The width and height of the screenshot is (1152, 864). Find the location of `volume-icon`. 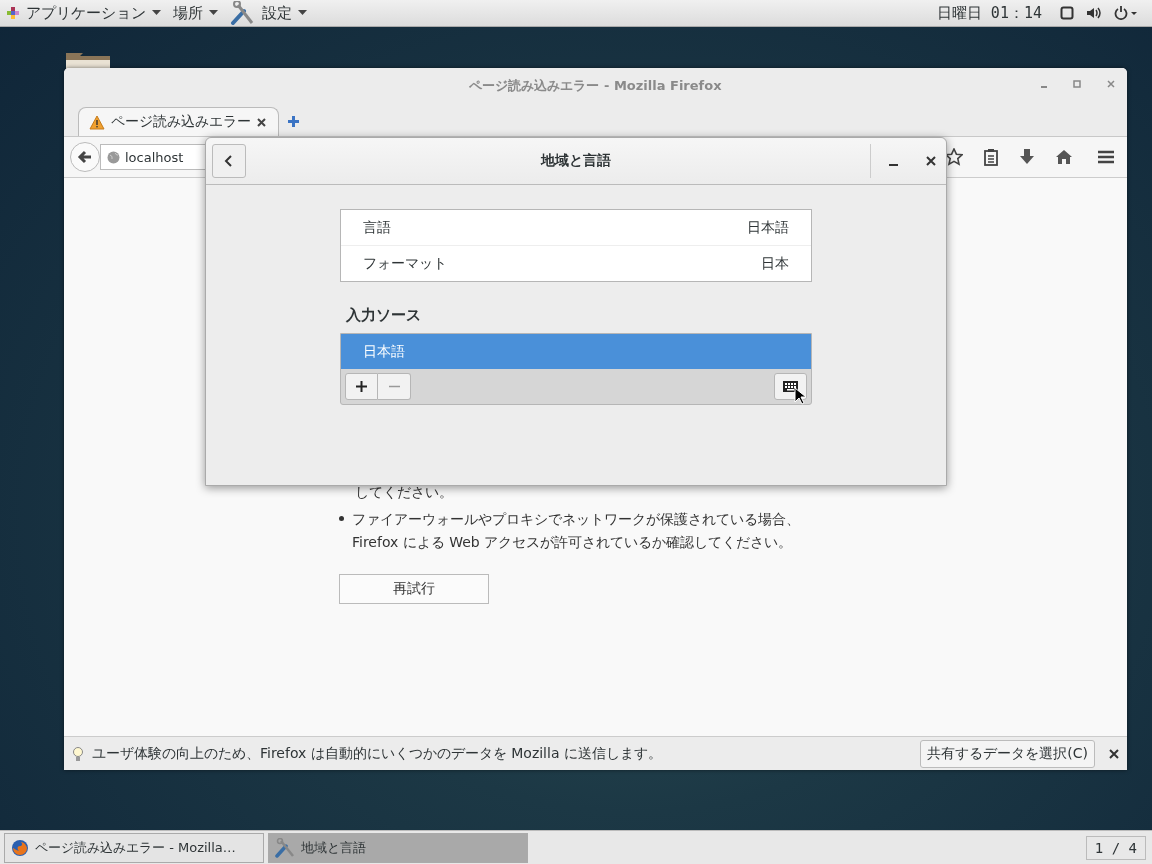

volume-icon is located at coordinates (1094, 13).